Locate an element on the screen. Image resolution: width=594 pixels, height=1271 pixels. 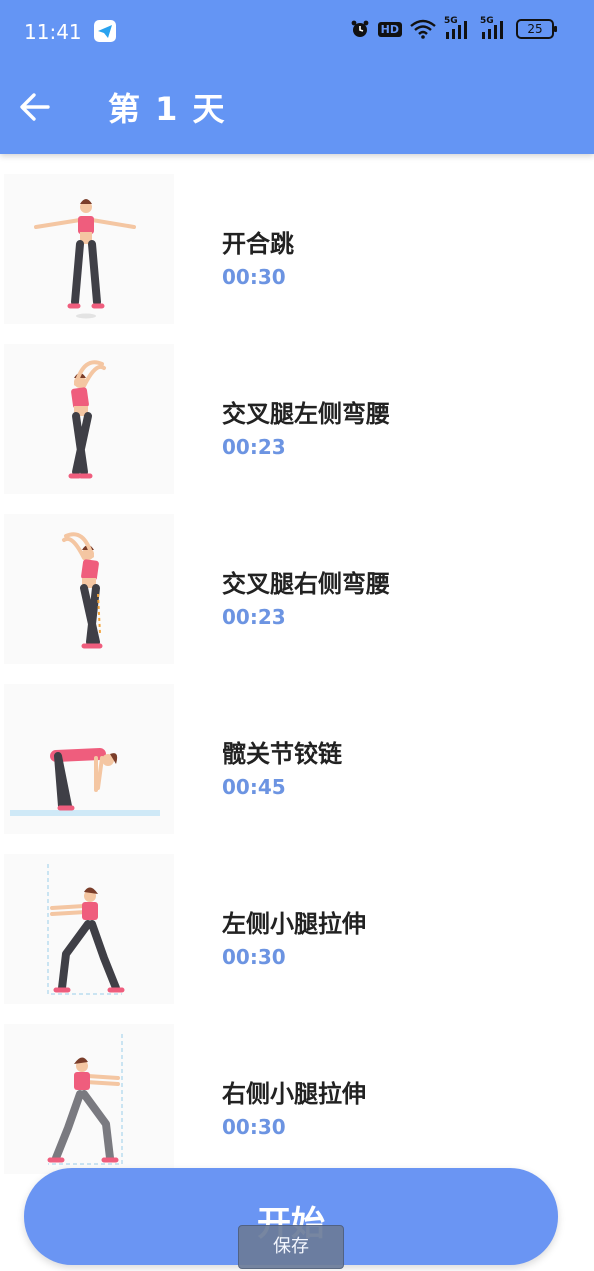
save-tooltip: 保存 is located at coordinates (291, 1247).